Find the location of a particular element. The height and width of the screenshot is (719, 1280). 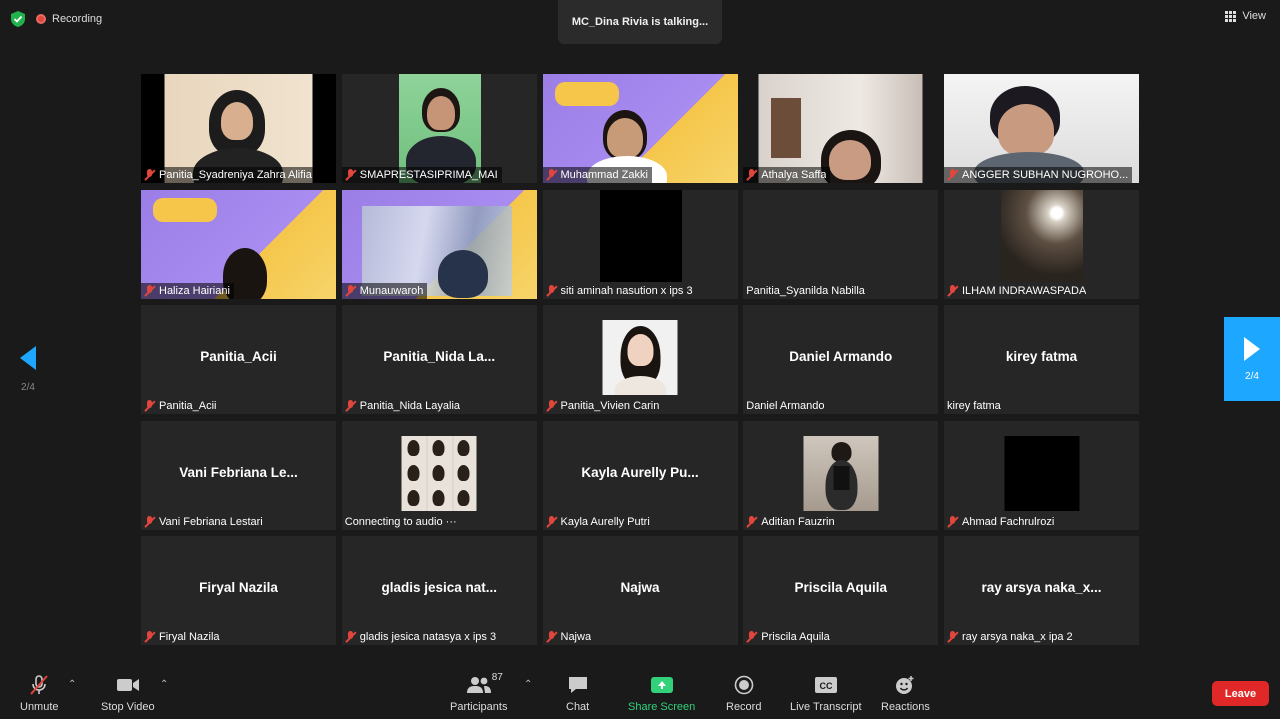

participant-display-name: Najwa is located at coordinates (640, 587).